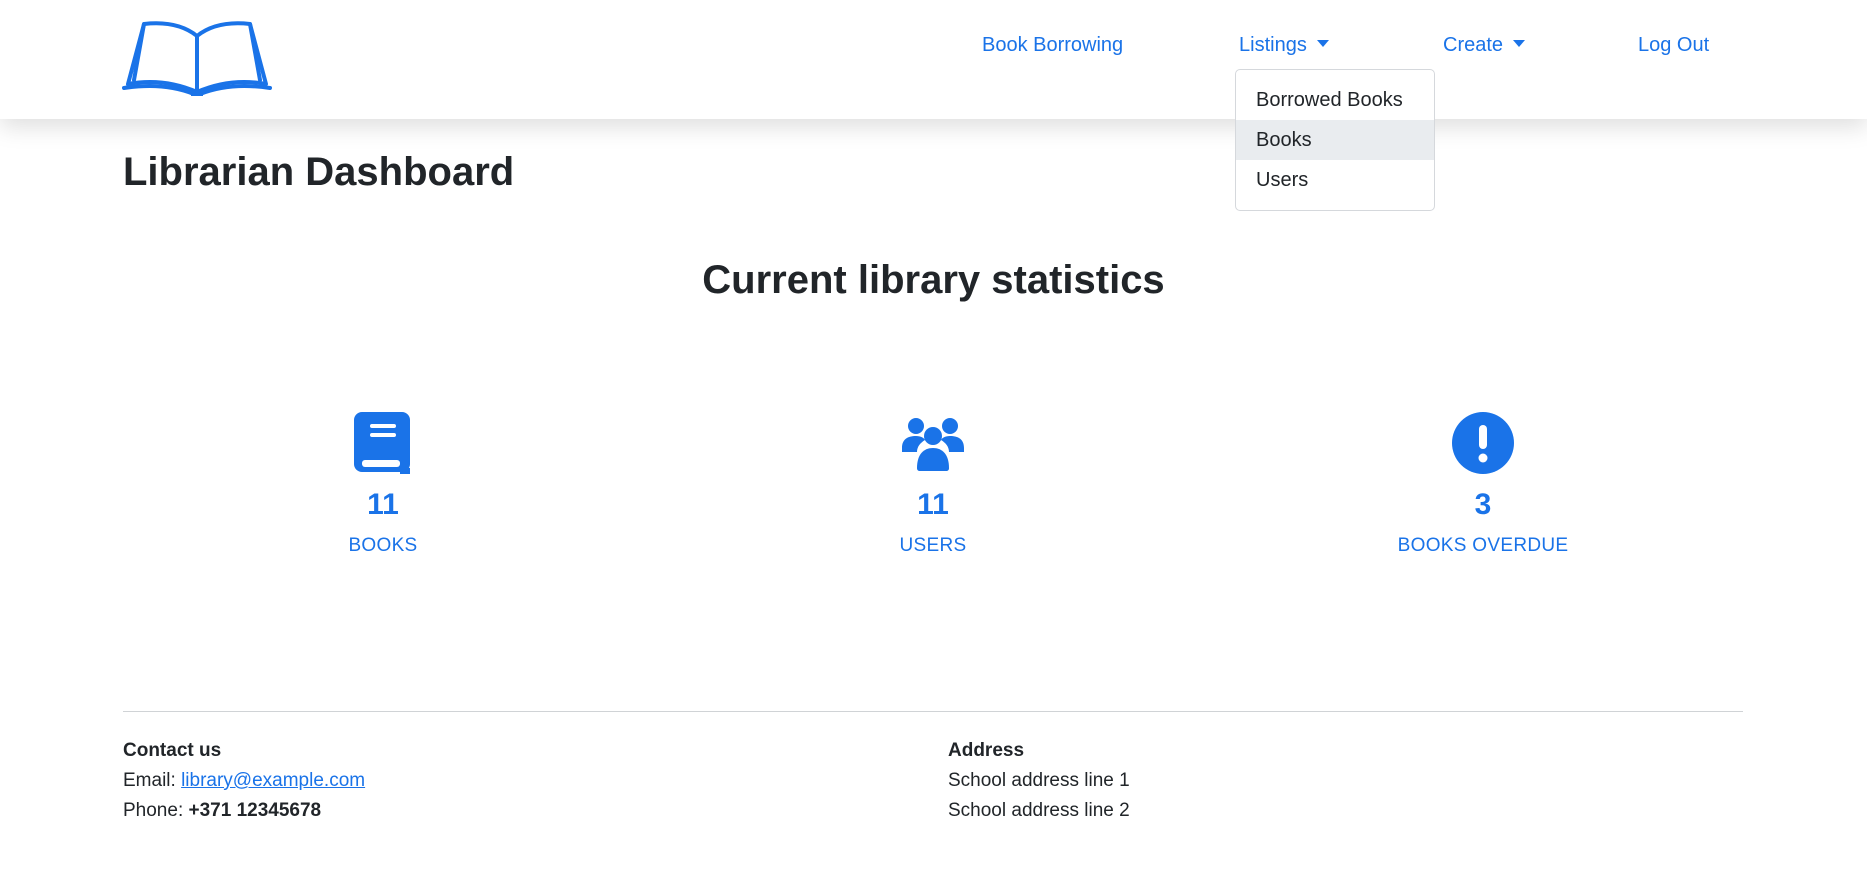  Describe the element at coordinates (1335, 180) in the screenshot. I see `menu-item-users: Users` at that location.